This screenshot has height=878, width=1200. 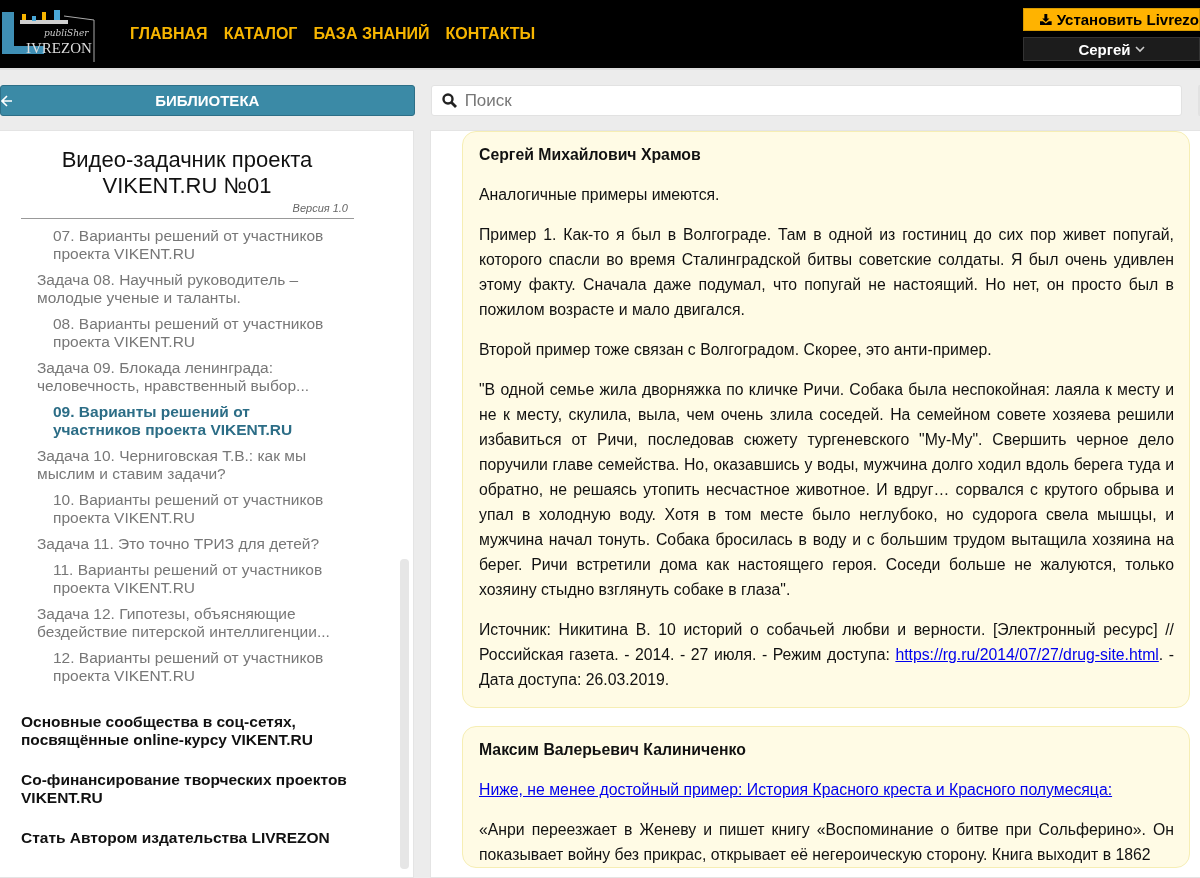 What do you see at coordinates (177, 789) in the screenshot?
I see `sidebar-link: Со-финансирование творческих проектов VIKENT.RU` at bounding box center [177, 789].